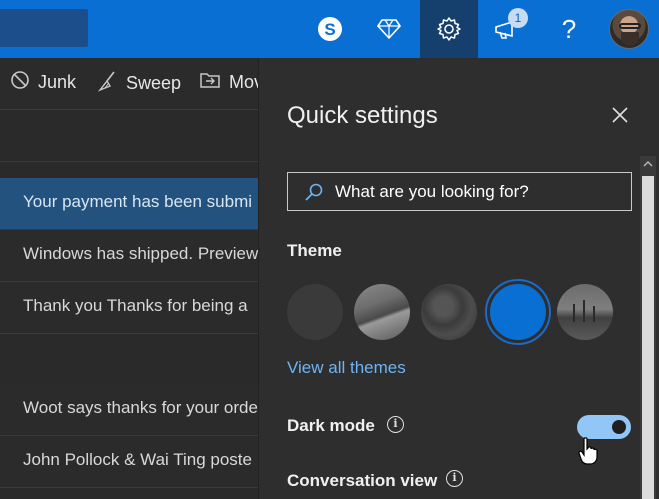 This screenshot has height=499, width=659. I want to click on avatar, so click(629, 29).